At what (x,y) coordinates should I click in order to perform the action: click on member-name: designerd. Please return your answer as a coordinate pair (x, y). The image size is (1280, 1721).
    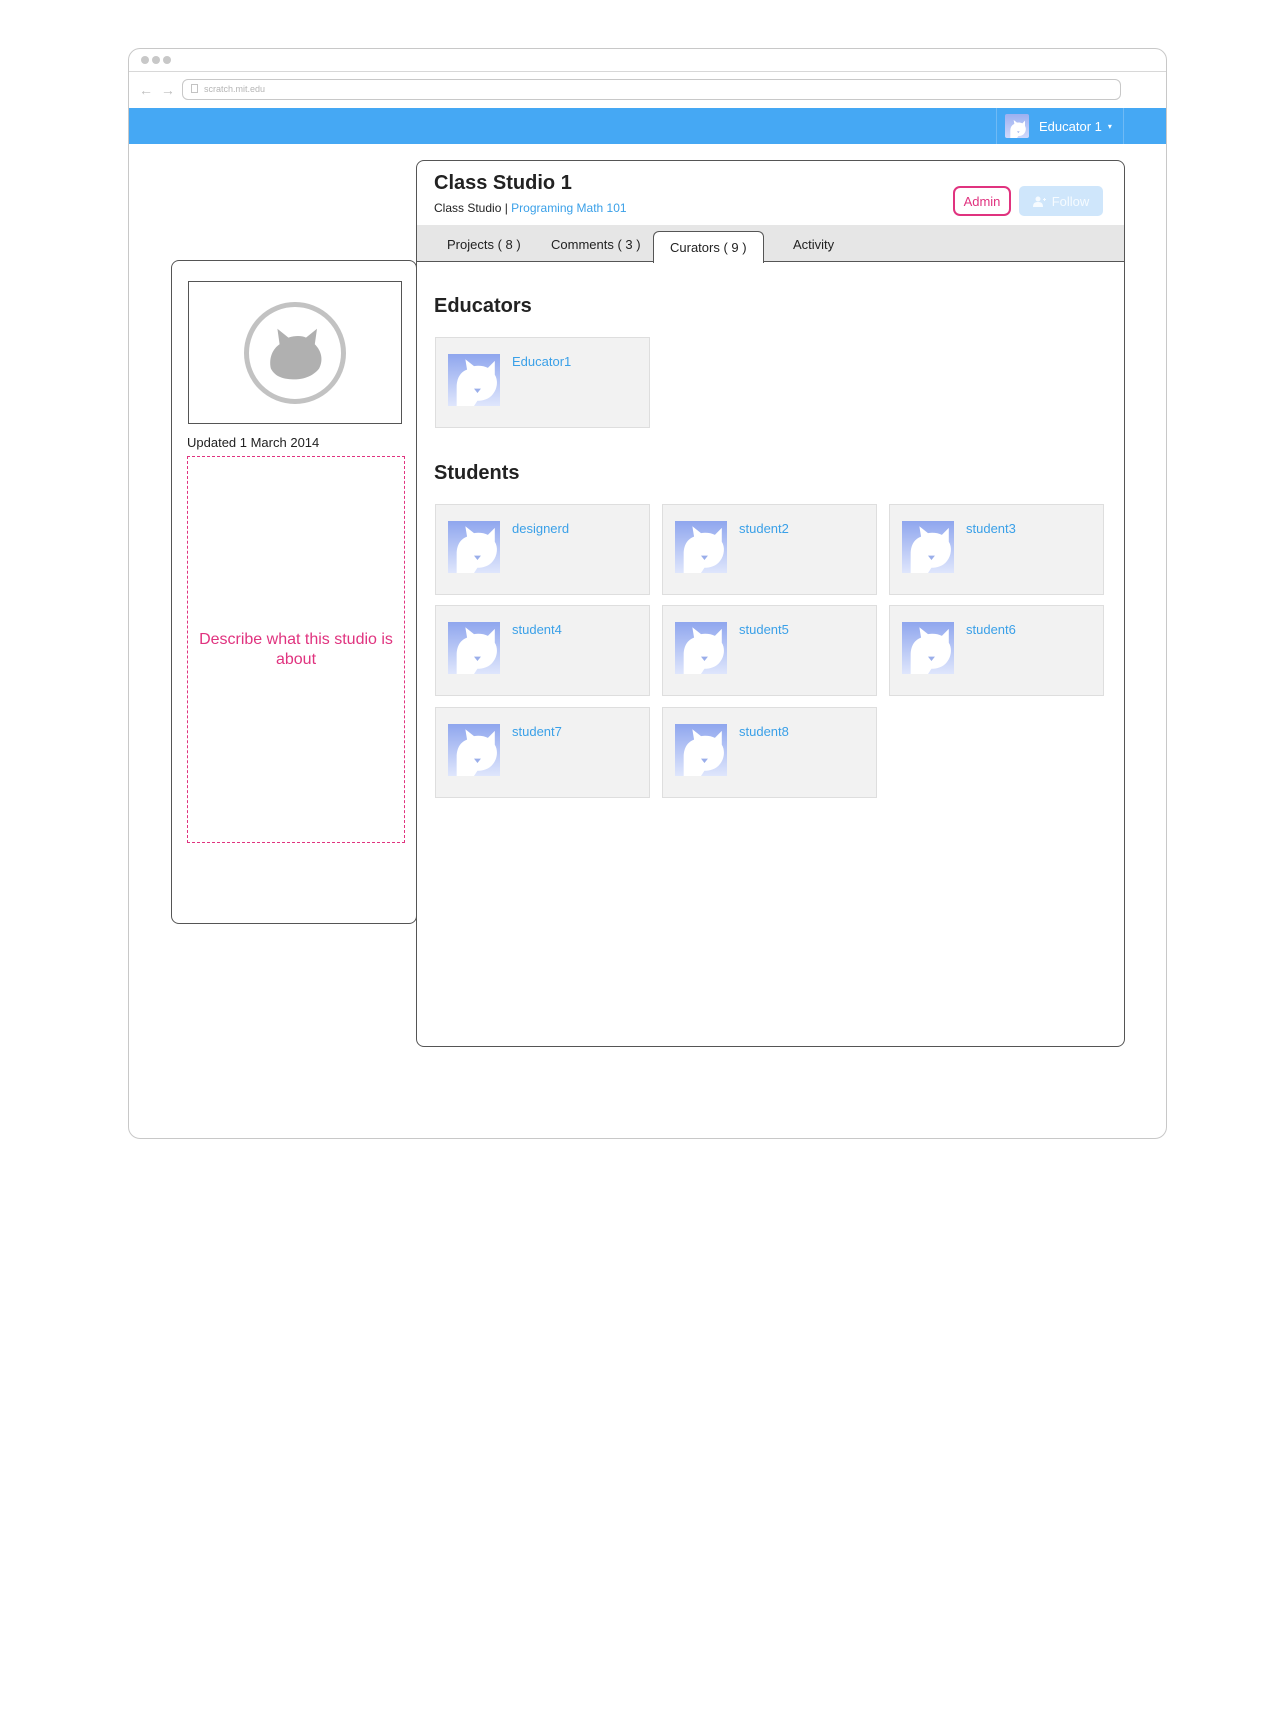
    Looking at the image, I should click on (540, 528).